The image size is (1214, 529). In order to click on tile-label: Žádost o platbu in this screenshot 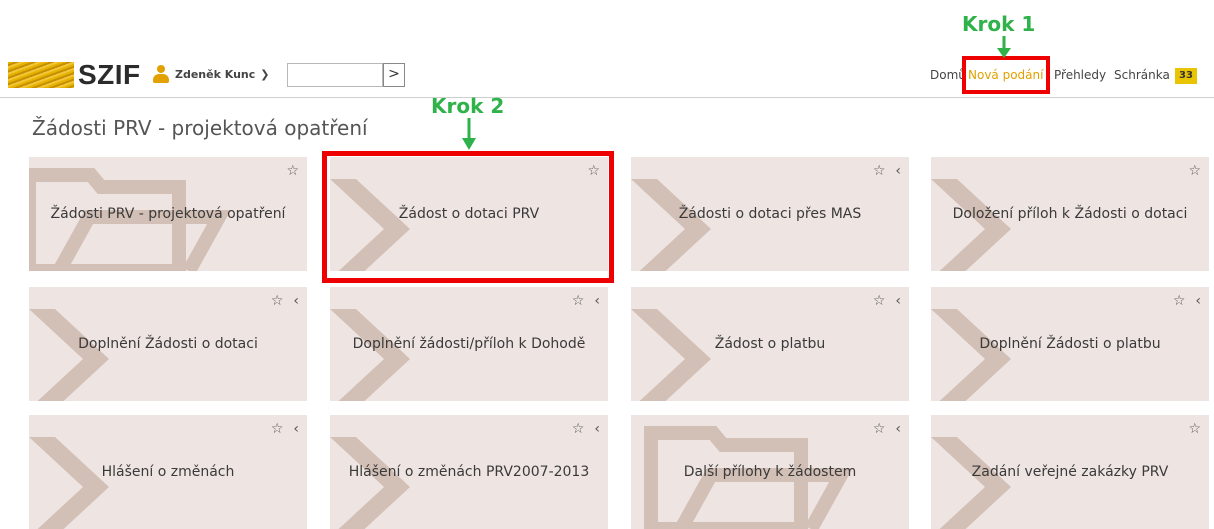, I will do `click(770, 344)`.